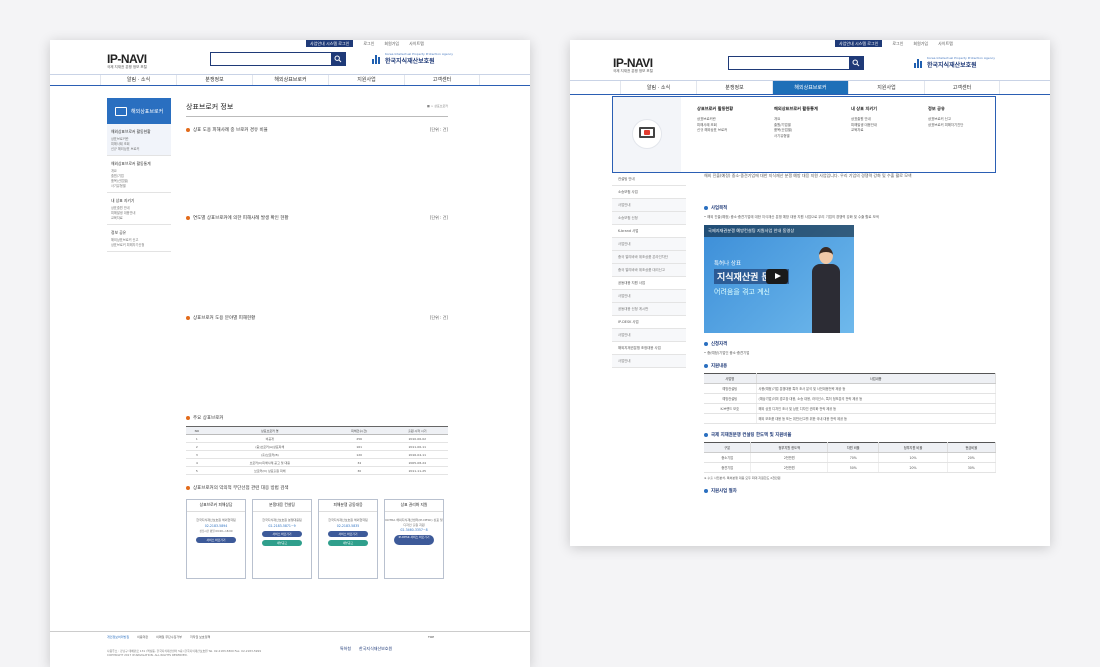  What do you see at coordinates (742, 292) in the screenshot?
I see `video-caption-3: 어려움을 겪고 계신` at bounding box center [742, 292].